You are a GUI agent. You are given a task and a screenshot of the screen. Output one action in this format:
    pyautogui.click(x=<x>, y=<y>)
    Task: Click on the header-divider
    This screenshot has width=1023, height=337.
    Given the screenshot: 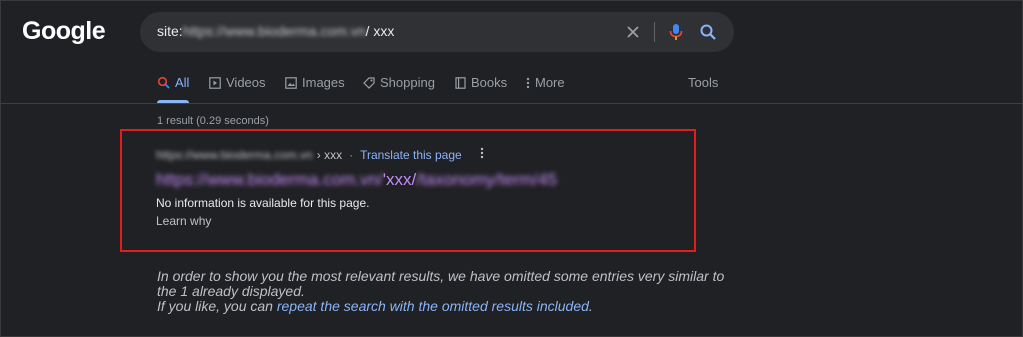 What is the action you would take?
    pyautogui.click(x=512, y=103)
    